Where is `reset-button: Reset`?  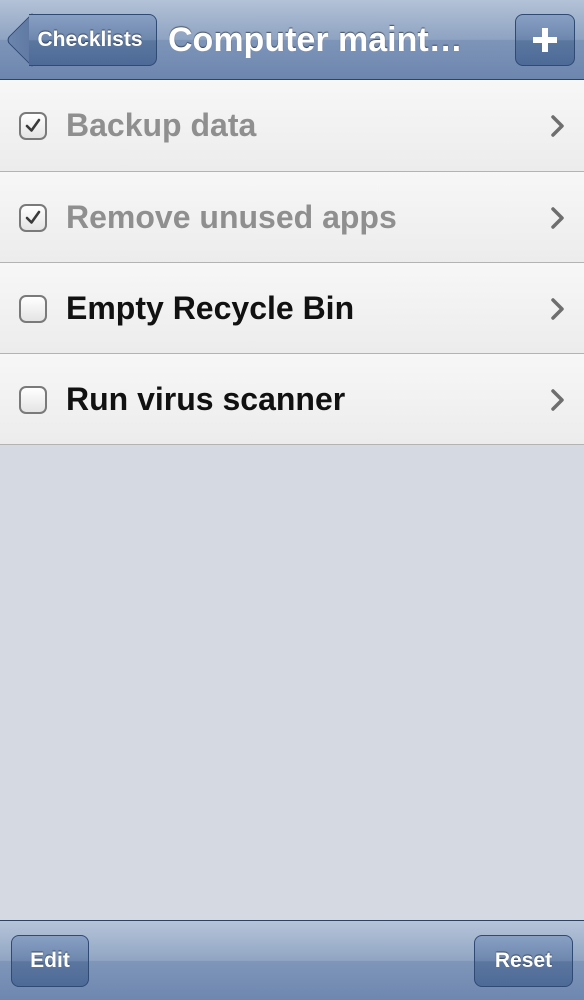
reset-button: Reset is located at coordinates (523, 961).